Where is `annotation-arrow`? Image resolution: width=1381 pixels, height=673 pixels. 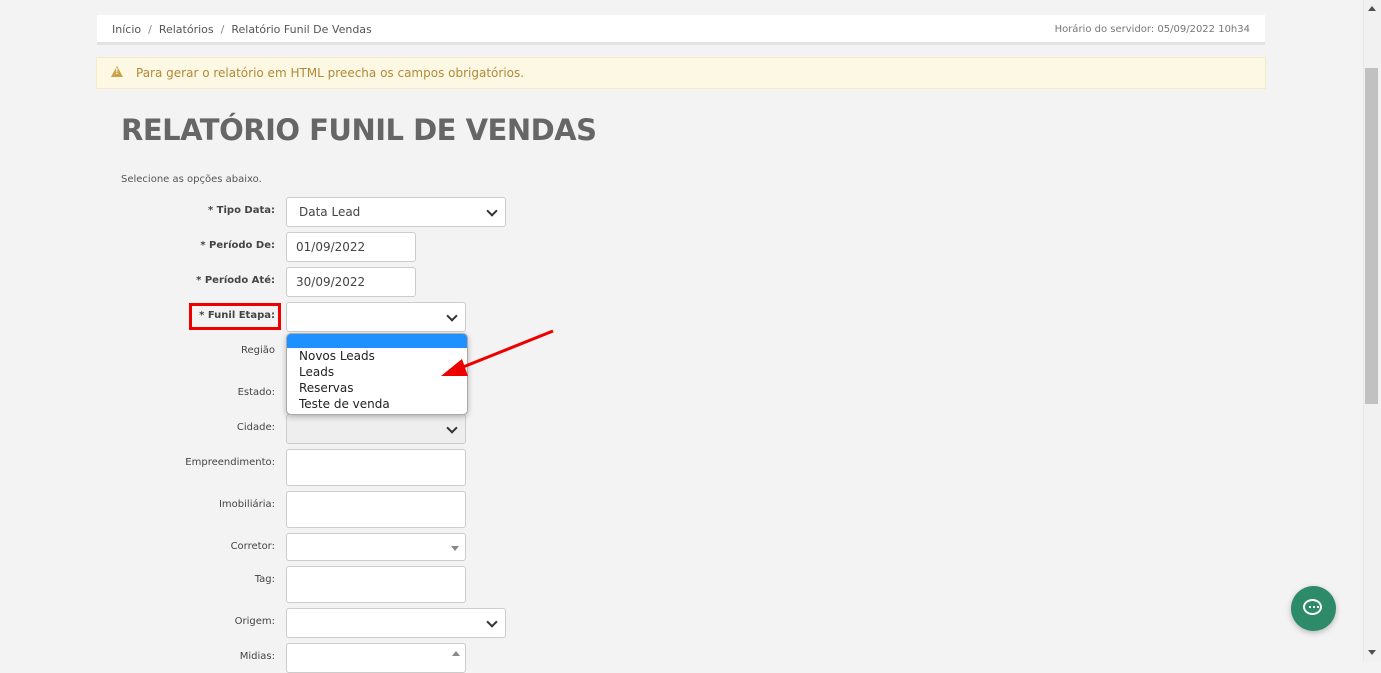
annotation-arrow is located at coordinates (497, 352).